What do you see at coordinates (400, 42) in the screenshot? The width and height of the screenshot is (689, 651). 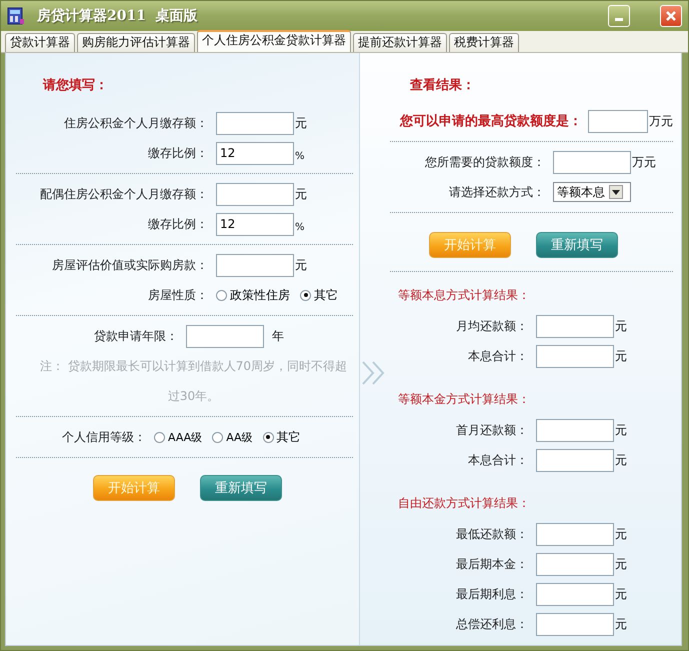 I see `tab: 提前还款计算器` at bounding box center [400, 42].